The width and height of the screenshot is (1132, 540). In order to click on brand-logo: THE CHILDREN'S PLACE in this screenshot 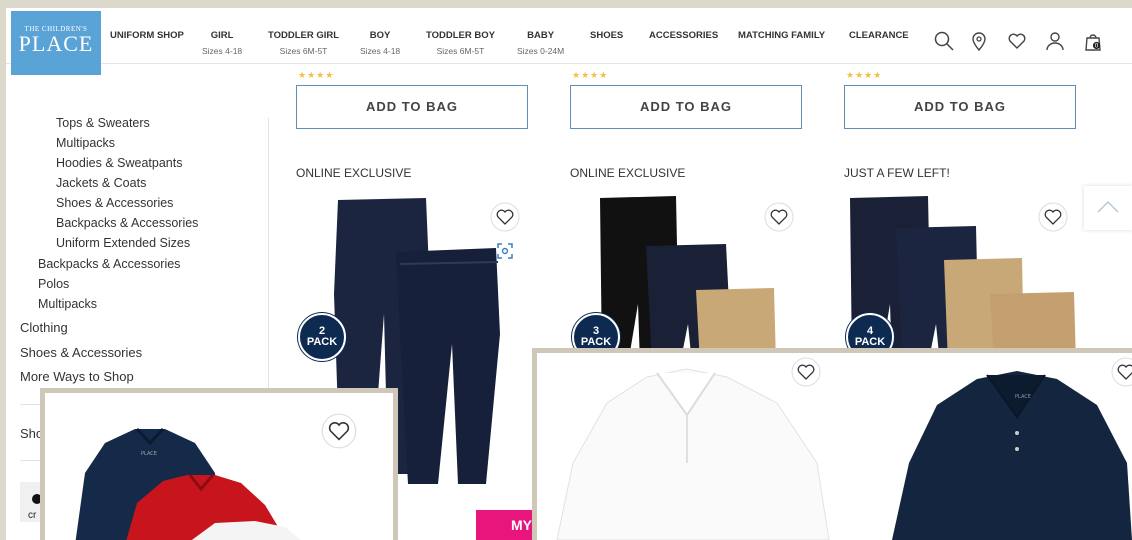, I will do `click(56, 43)`.